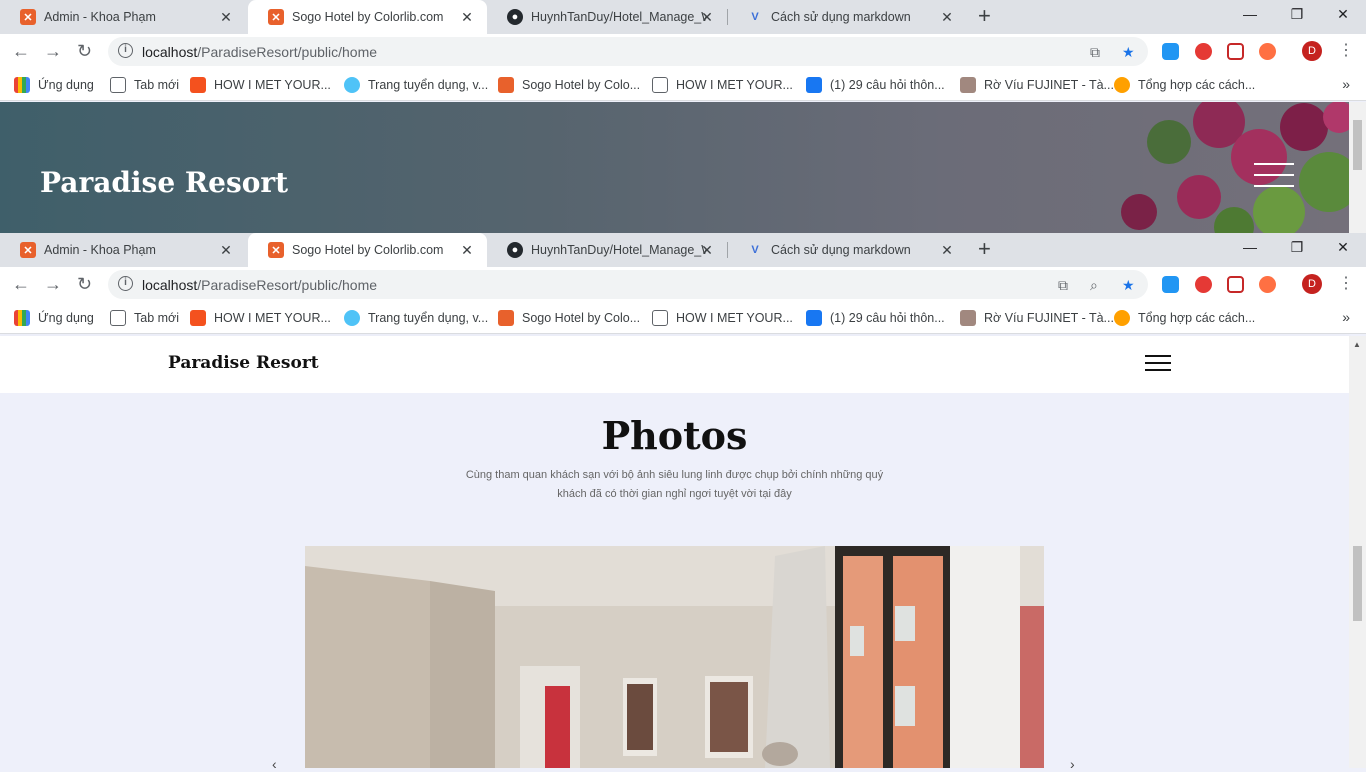  Describe the element at coordinates (274, 764) in the screenshot. I see `carousel-prev-icon: ‹` at that location.